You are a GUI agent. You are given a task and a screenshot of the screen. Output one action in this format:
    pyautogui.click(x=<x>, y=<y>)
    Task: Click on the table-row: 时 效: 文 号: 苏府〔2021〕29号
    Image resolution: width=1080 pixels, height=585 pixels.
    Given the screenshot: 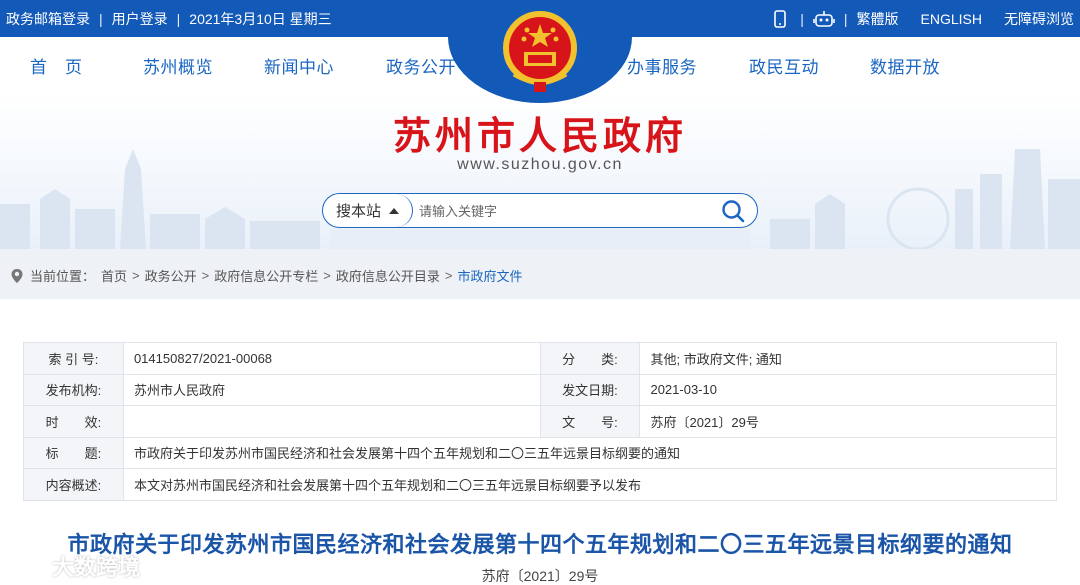 What is the action you would take?
    pyautogui.click(x=540, y=421)
    